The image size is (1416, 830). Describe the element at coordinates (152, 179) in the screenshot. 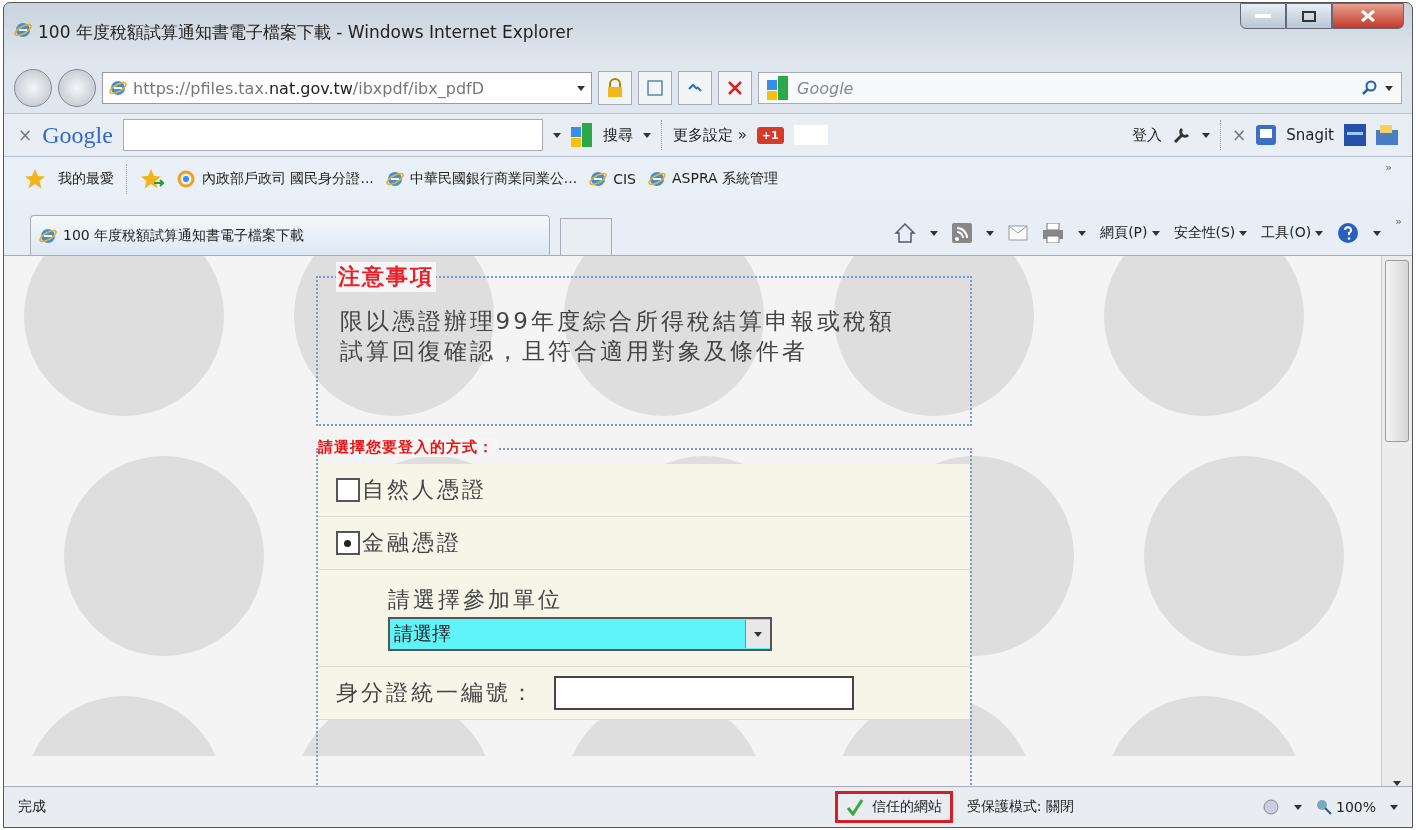

I see `add-favorite-icon` at that location.